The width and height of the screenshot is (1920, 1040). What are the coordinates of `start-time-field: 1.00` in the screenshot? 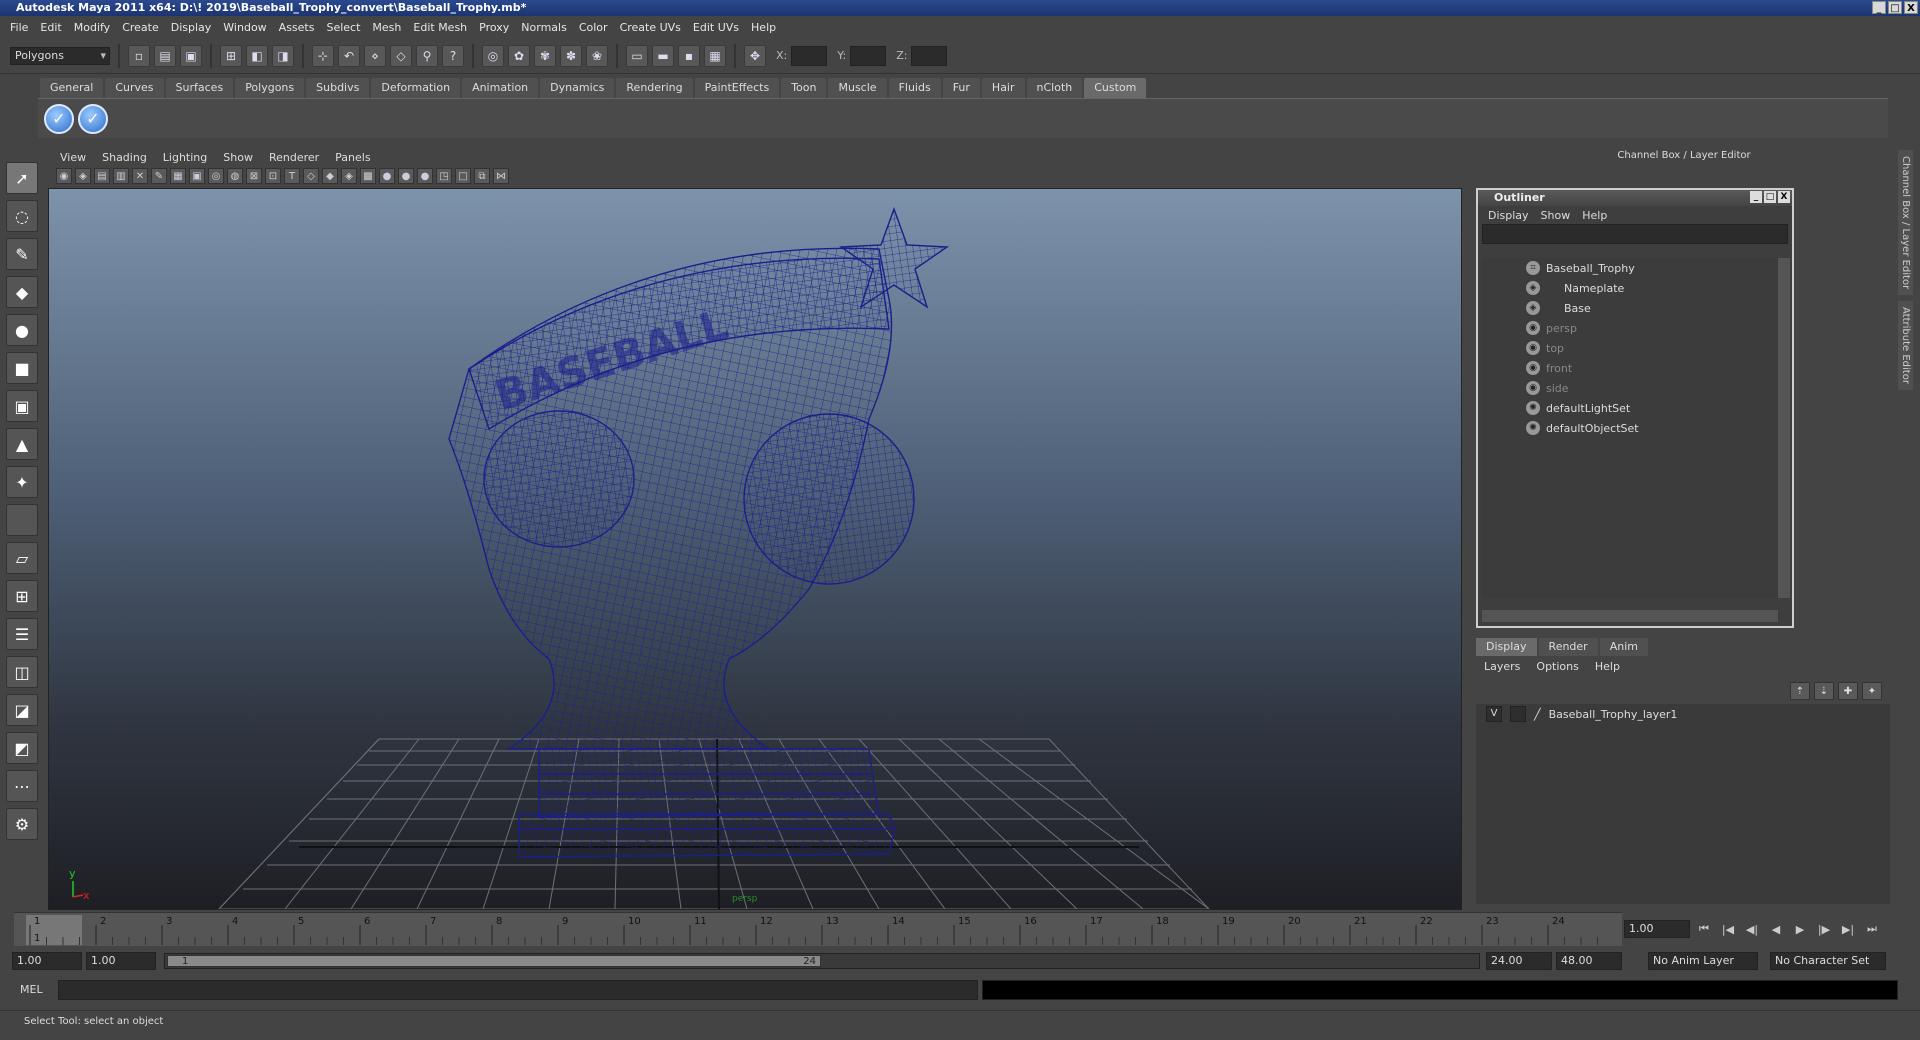 It's located at (47, 961).